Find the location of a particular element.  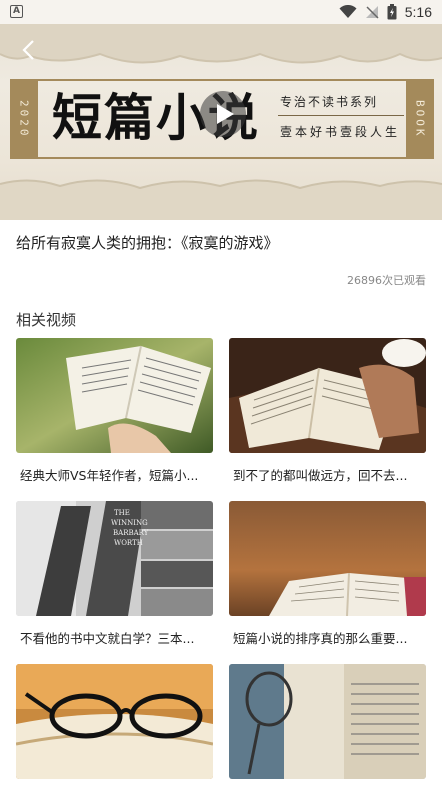

frame-top-rule is located at coordinates (222, 80).